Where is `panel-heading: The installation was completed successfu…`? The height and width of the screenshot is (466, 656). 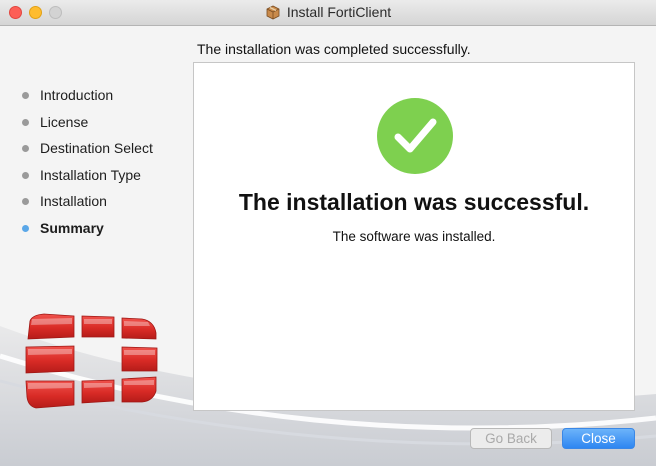 panel-heading: The installation was completed successfu… is located at coordinates (334, 49).